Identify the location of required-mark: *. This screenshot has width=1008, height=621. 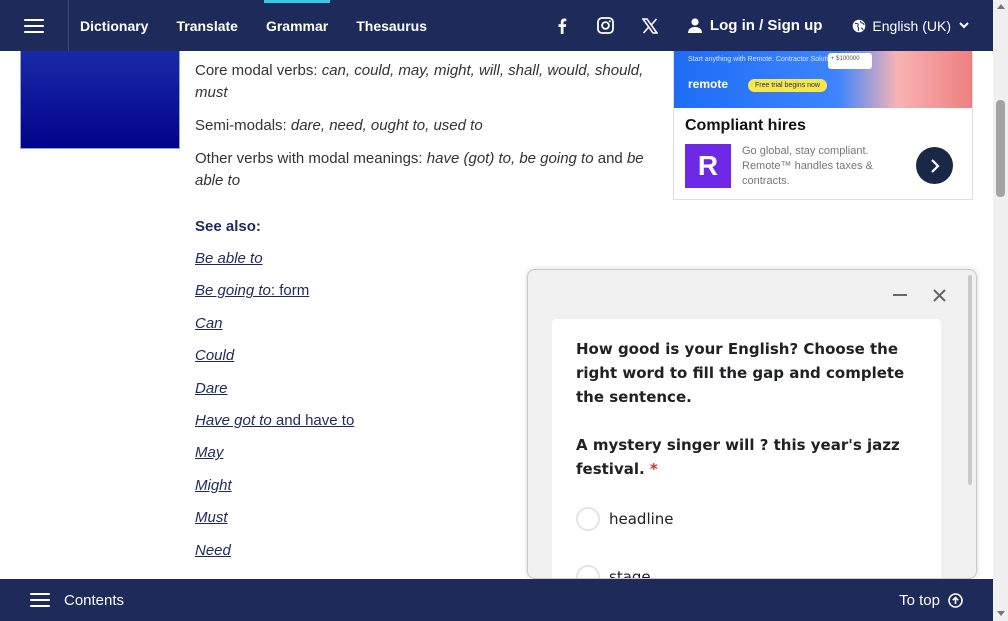
(653, 469).